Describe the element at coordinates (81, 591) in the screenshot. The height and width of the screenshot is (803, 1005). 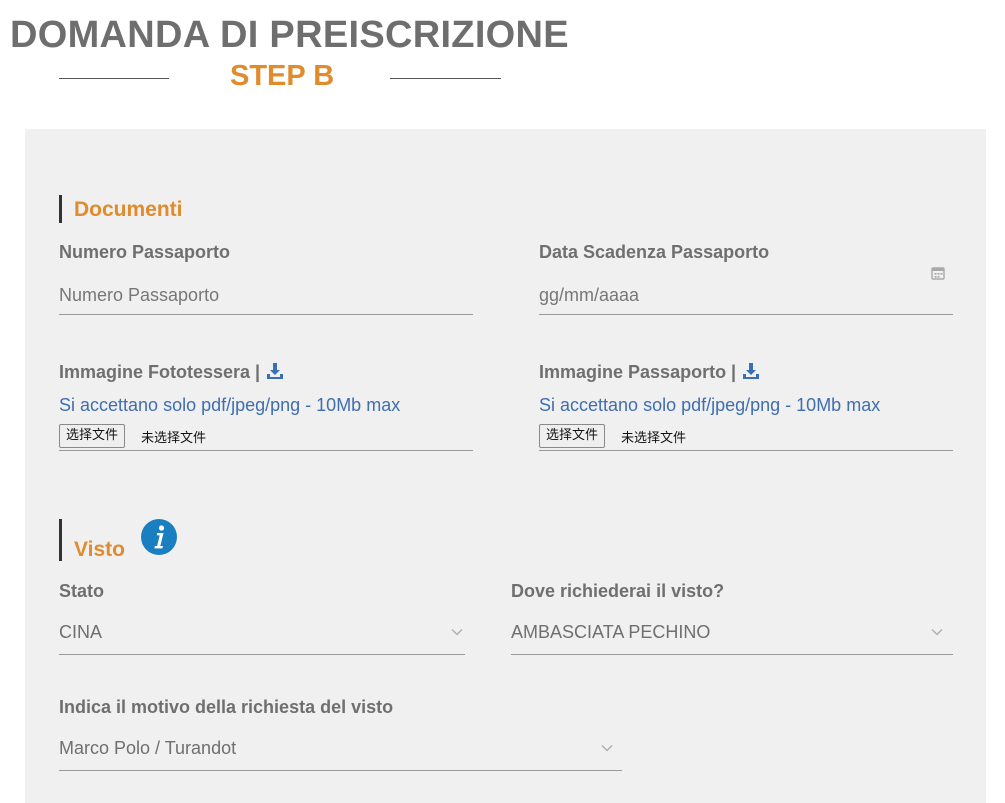
I see `state-label: Stato` at that location.